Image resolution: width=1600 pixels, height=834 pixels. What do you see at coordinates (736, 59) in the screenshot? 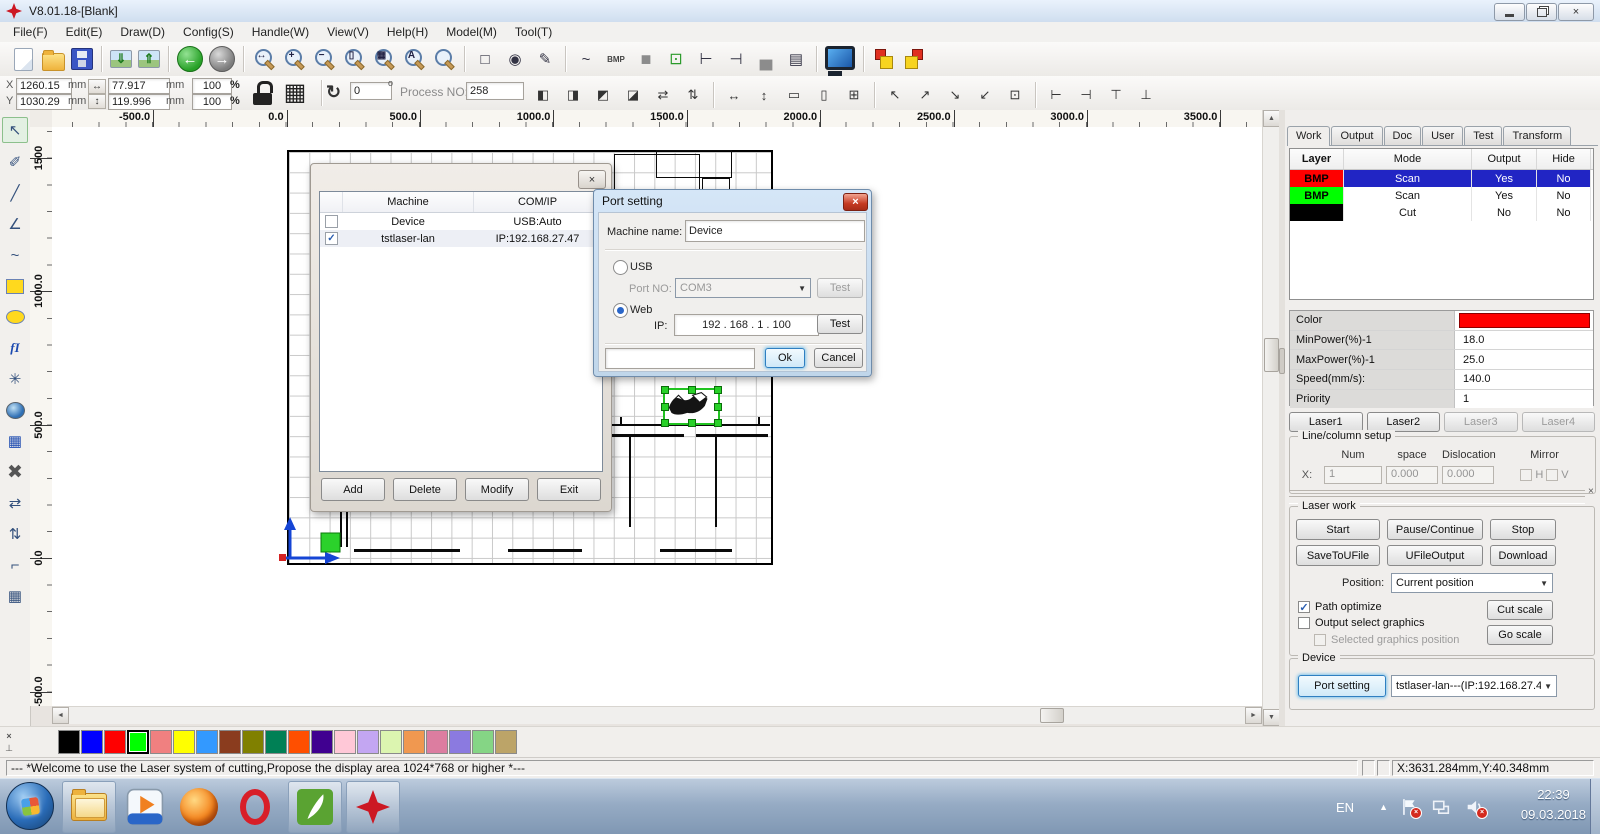
I see `size-height-icon: ⊣` at bounding box center [736, 59].